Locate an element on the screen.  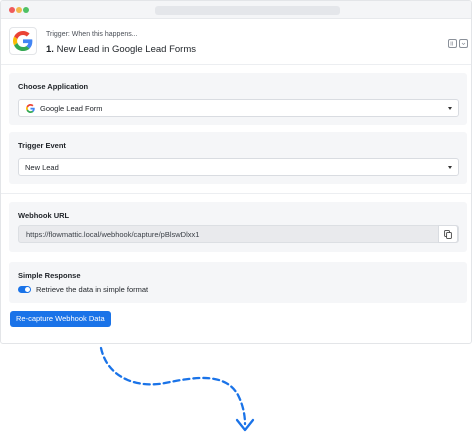
choose-application-section: Choose Application Google Lead Form is located at coordinates (238, 99).